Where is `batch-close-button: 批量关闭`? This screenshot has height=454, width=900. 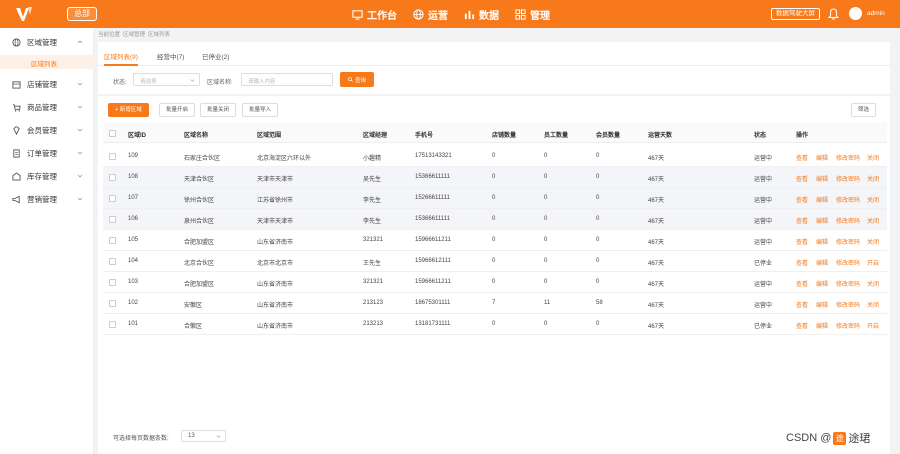
batch-close-button: 批量关闭 is located at coordinates (218, 110).